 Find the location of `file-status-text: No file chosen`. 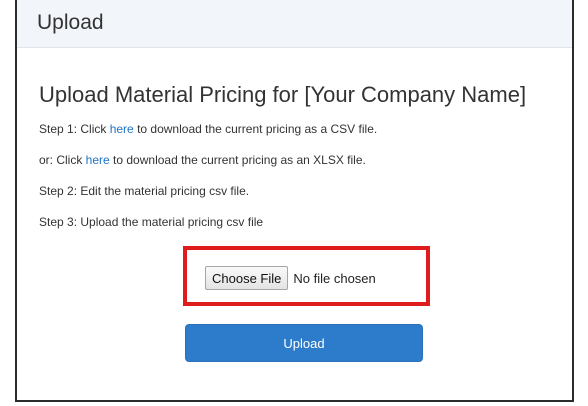

file-status-text: No file chosen is located at coordinates (334, 278).